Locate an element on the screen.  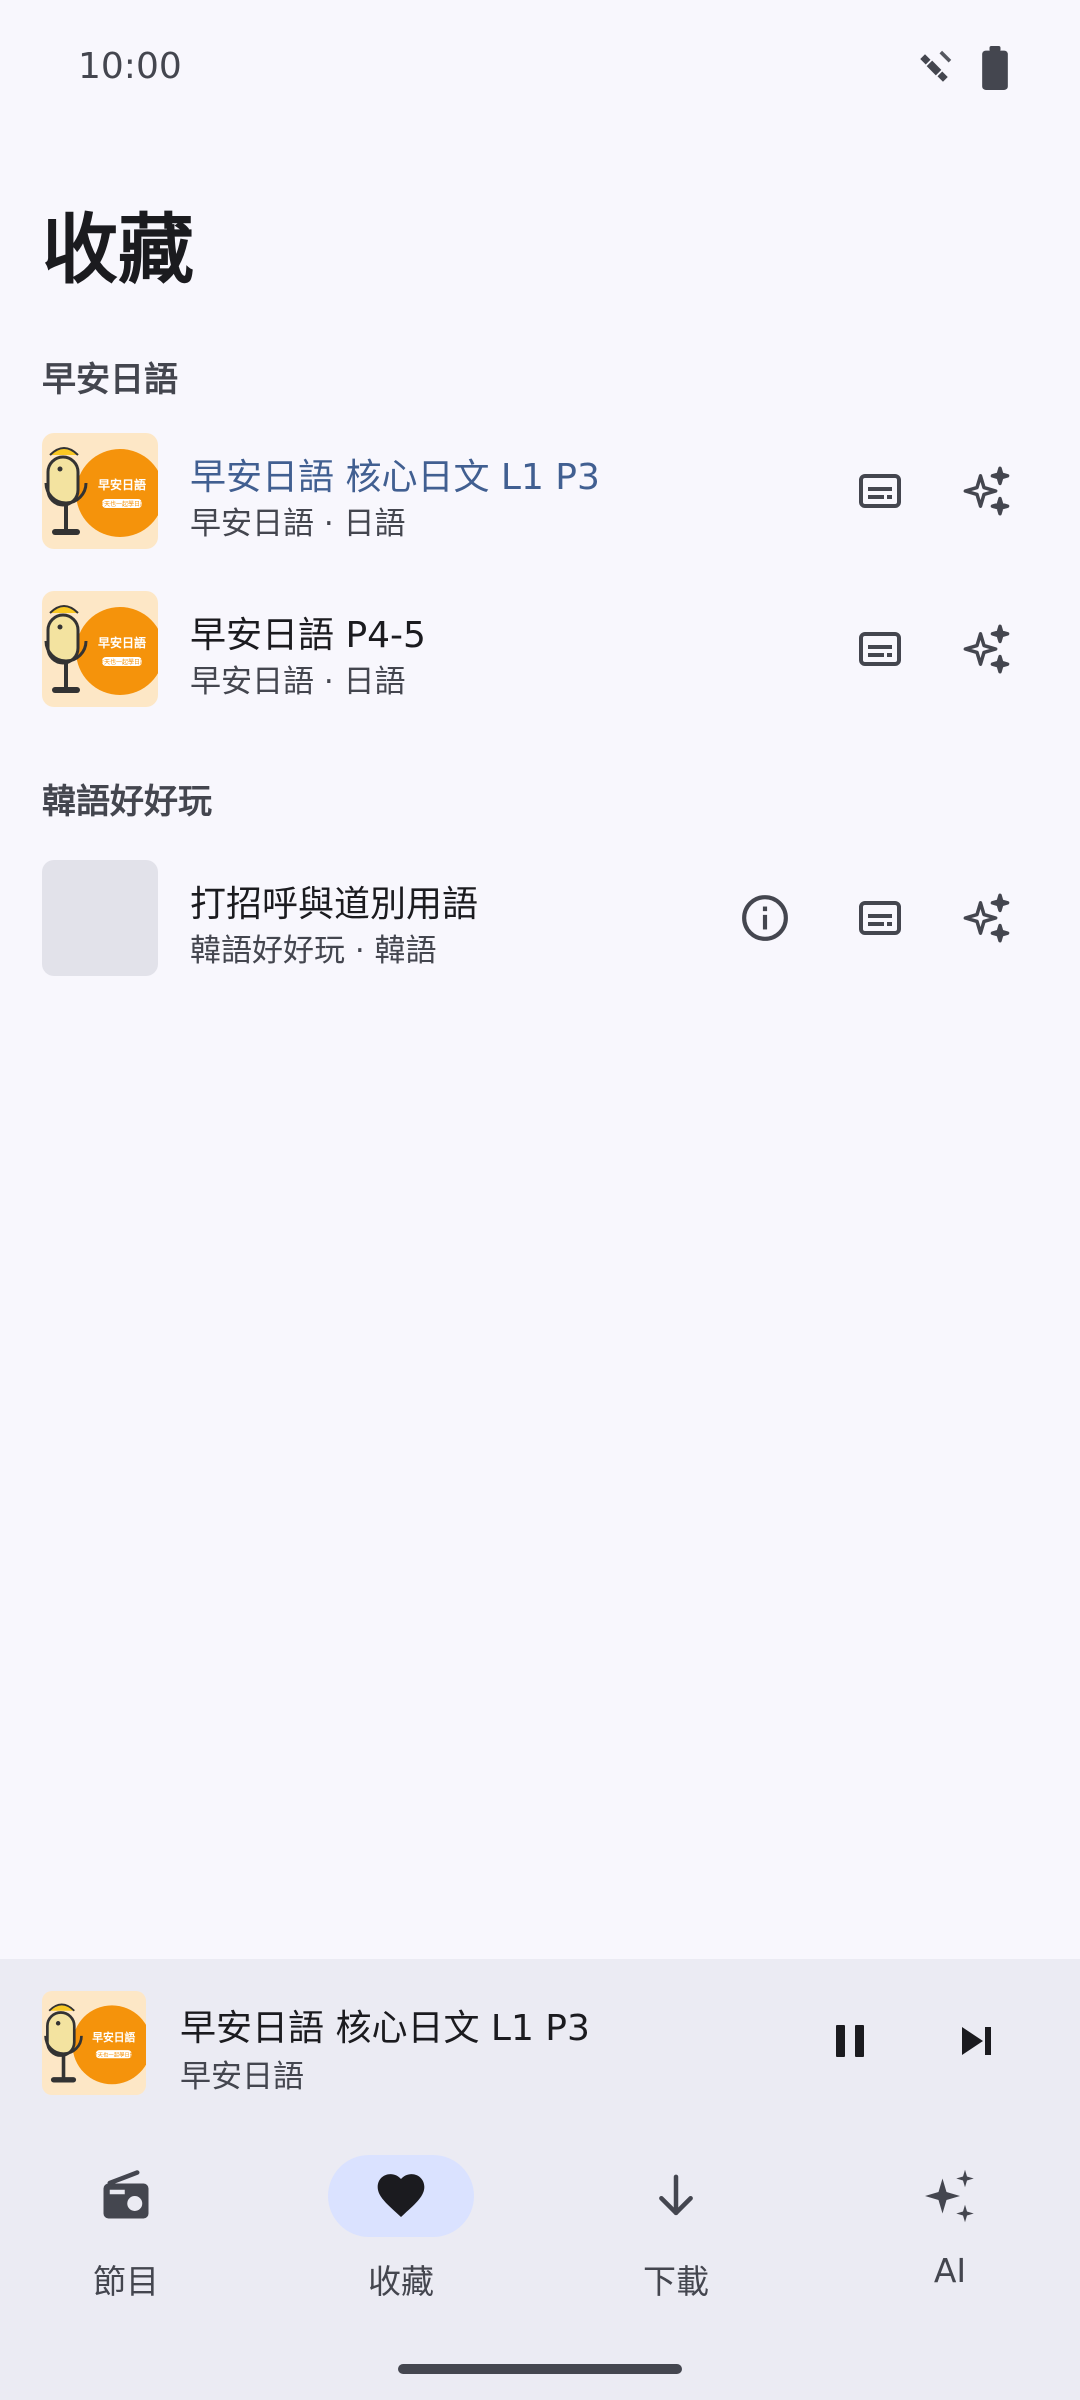
item-title: 打招呼與道別用語 is located at coordinates (334, 904).